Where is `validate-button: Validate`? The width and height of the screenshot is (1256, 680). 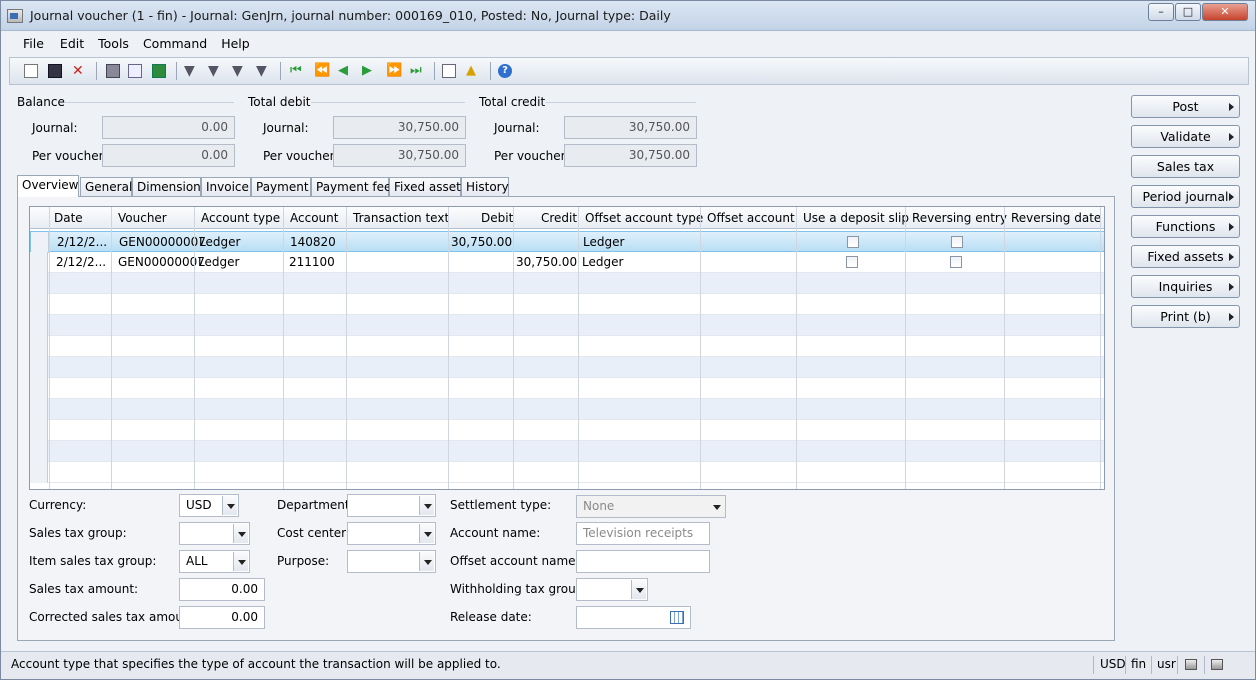 validate-button: Validate is located at coordinates (1185, 136).